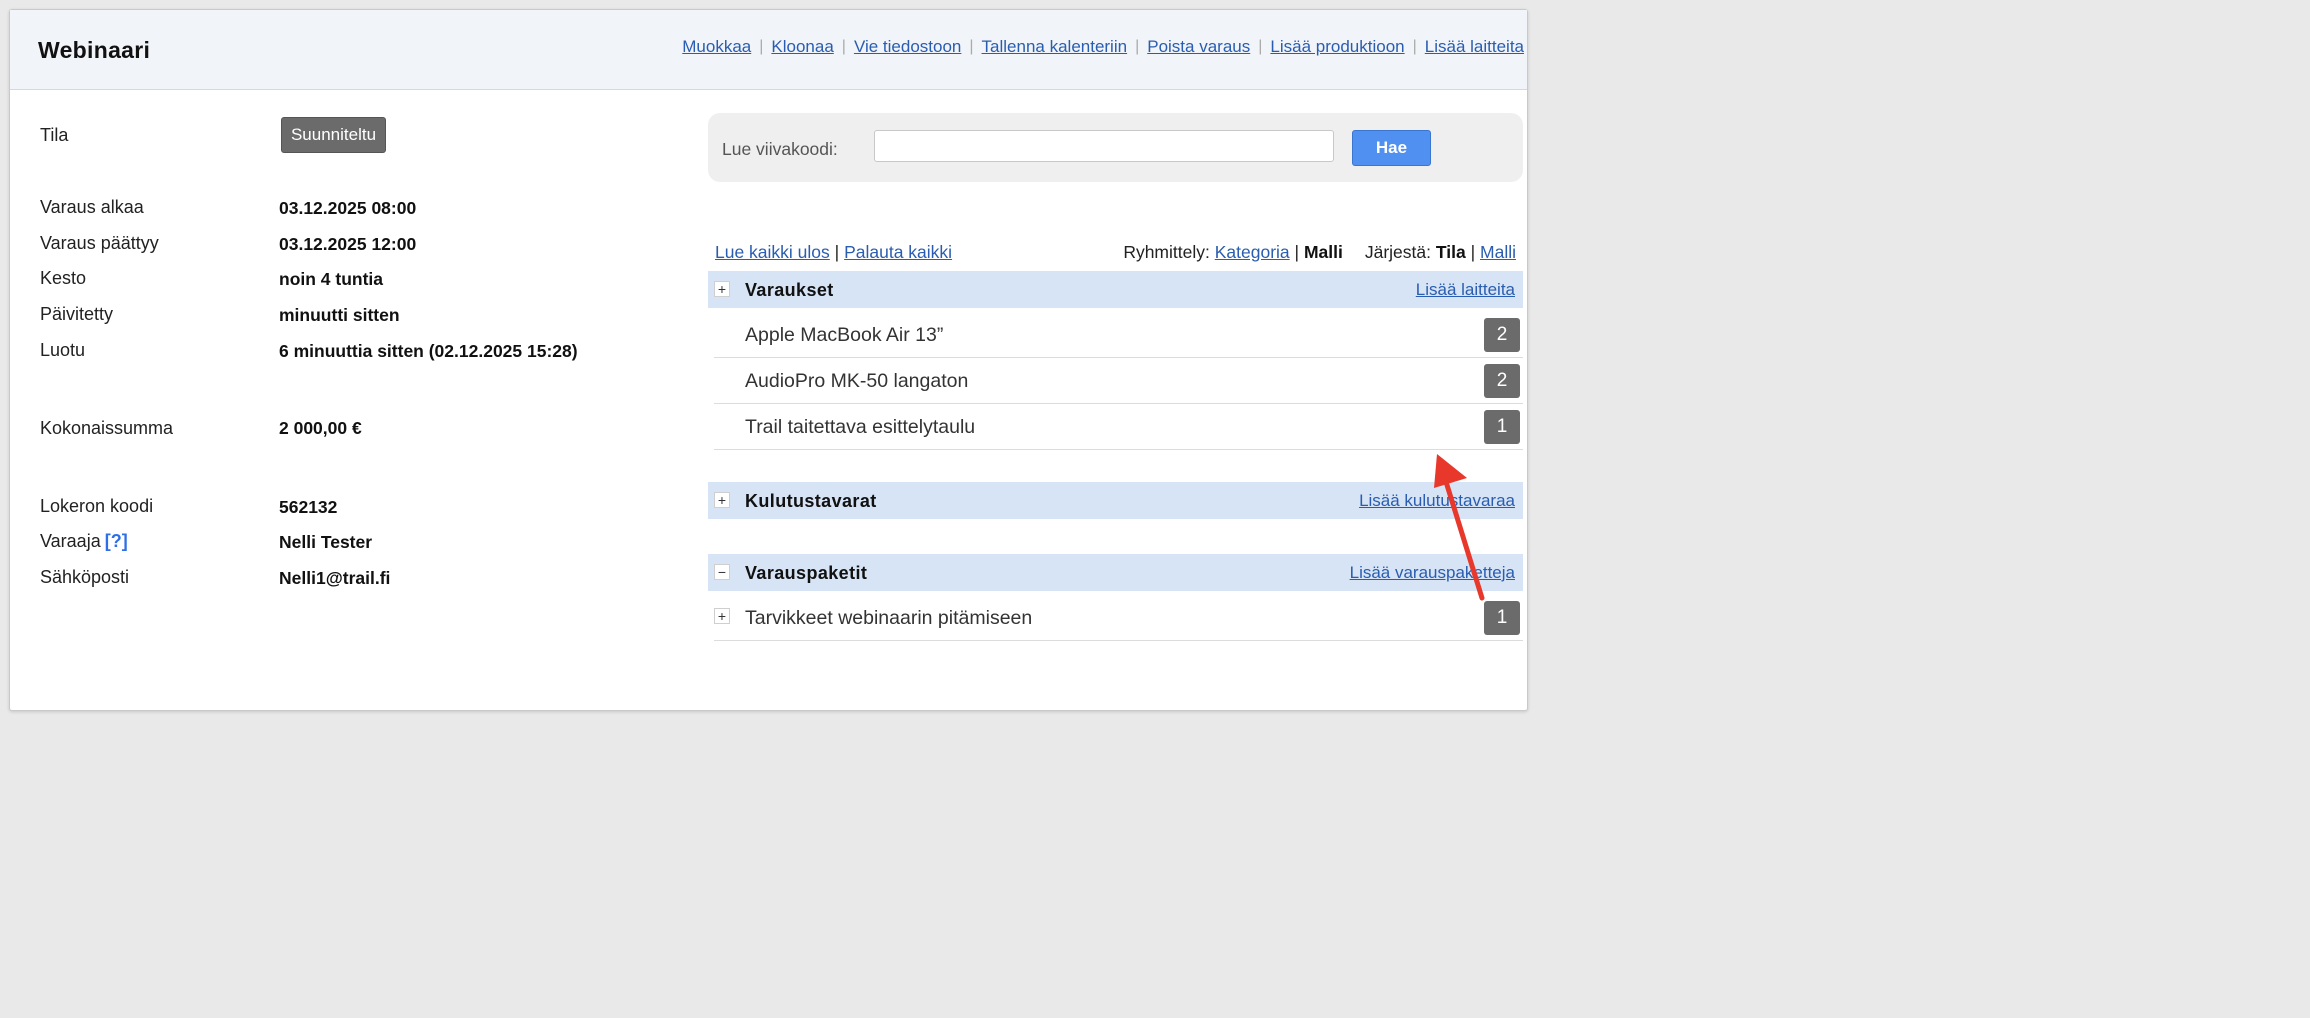  What do you see at coordinates (1115, 289) in the screenshot?
I see `reservations-group-header: + Varaukset Lisää laitteita` at bounding box center [1115, 289].